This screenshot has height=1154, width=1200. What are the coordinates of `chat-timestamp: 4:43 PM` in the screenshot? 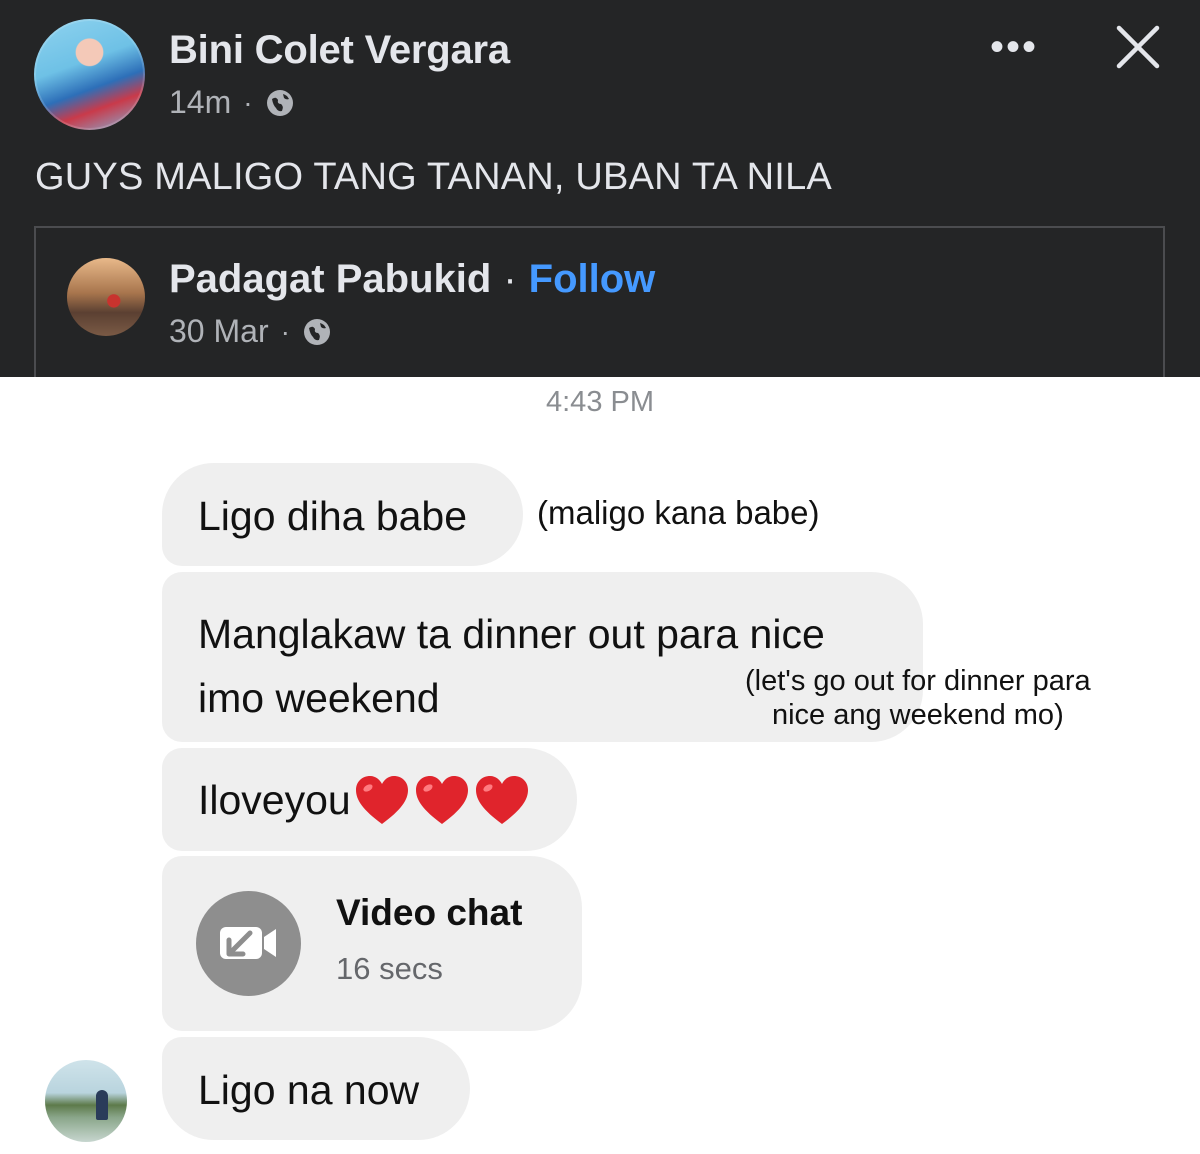 It's located at (600, 402).